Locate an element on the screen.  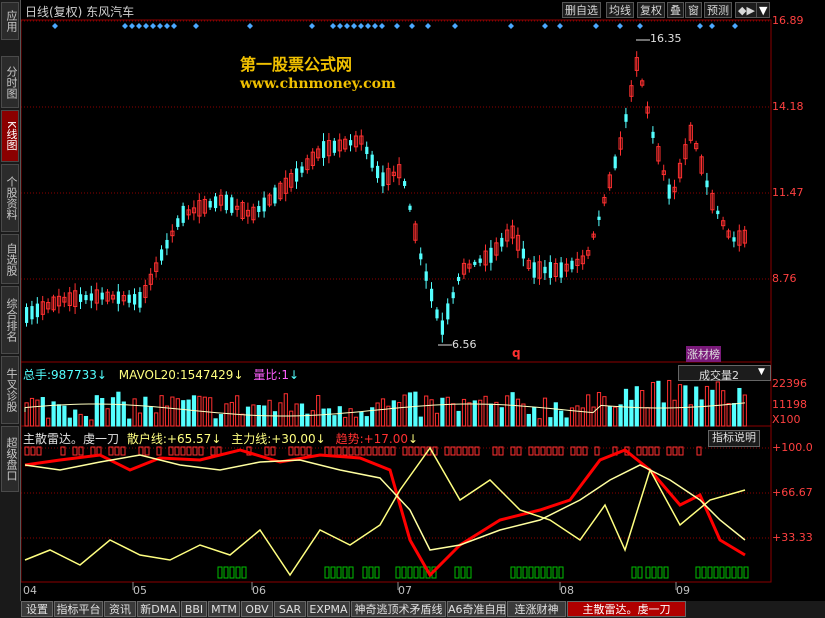
indicator-help-button: 指标说明 is located at coordinates (734, 438).